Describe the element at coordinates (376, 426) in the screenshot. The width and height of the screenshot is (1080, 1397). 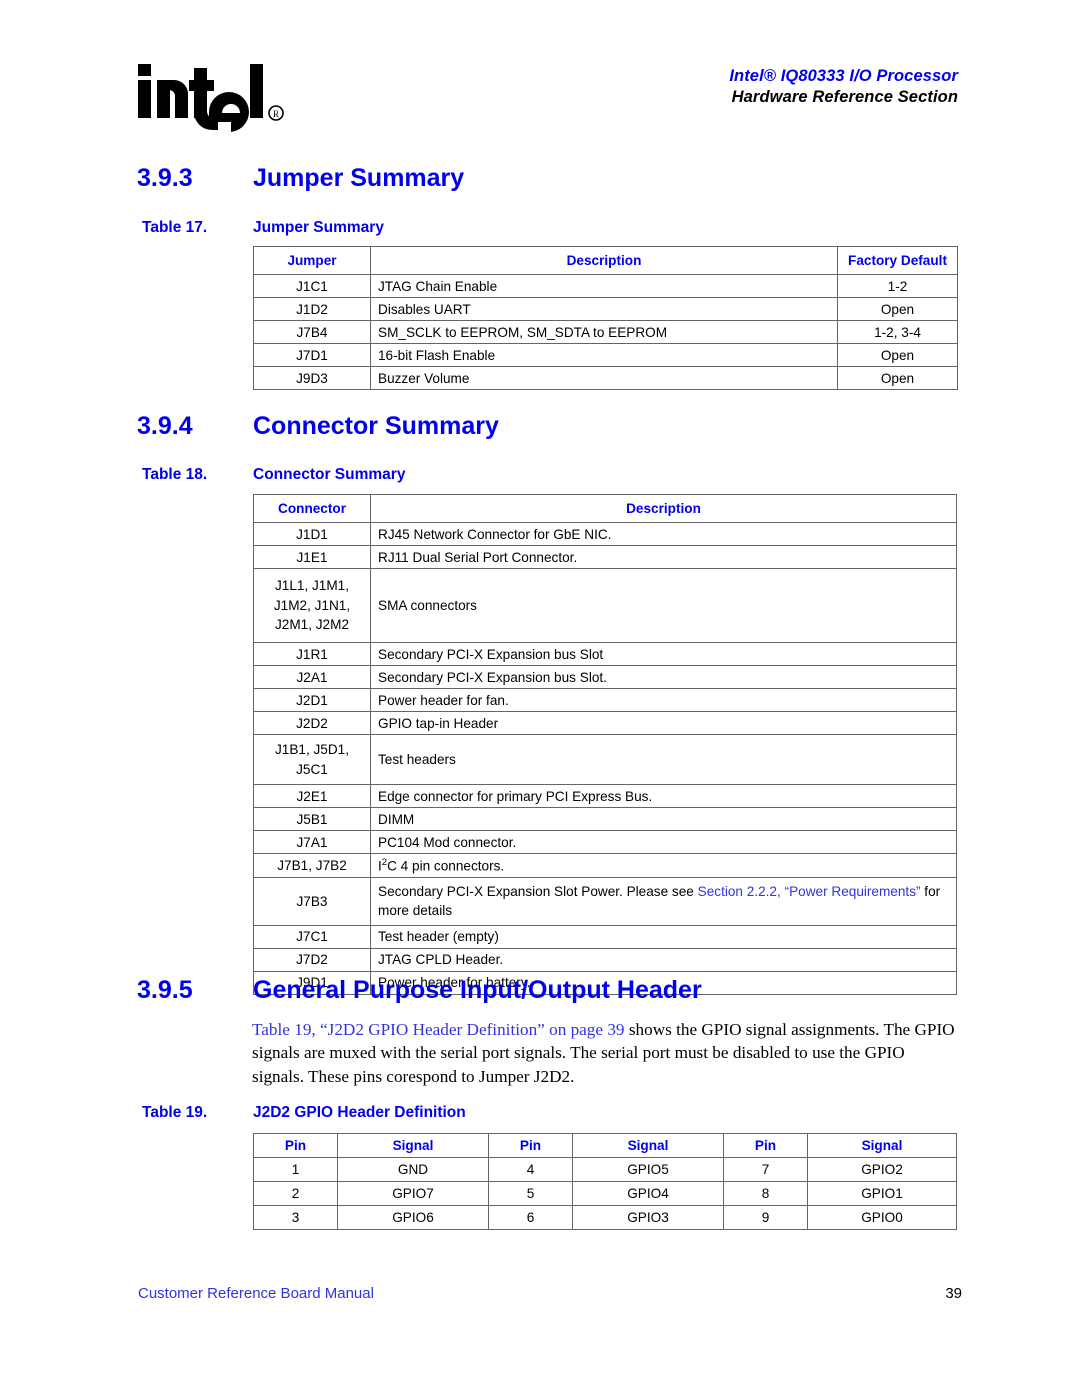
I see `section-title: Connector Summary` at that location.